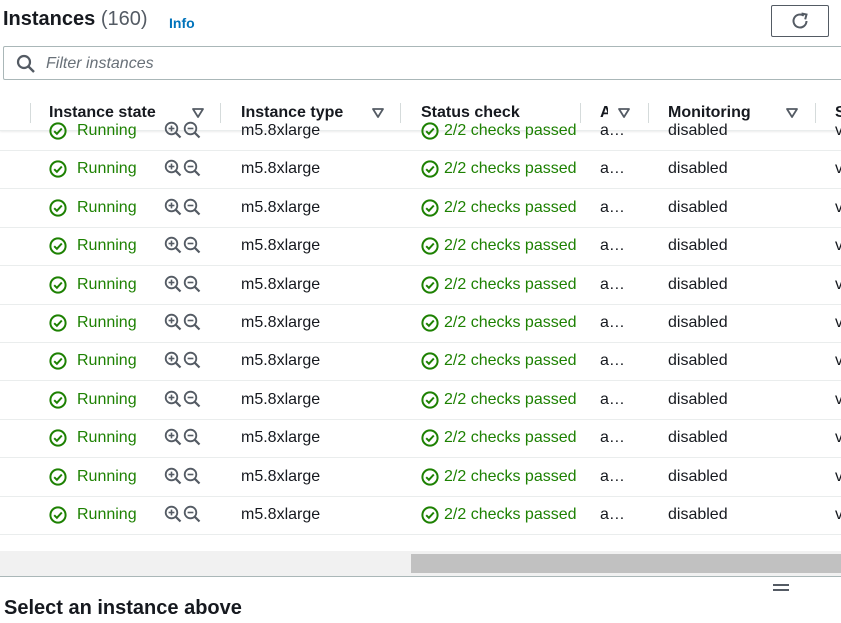 The width and height of the screenshot is (841, 623). Describe the element at coordinates (396, 64) in the screenshot. I see `filter-instances-input` at that location.